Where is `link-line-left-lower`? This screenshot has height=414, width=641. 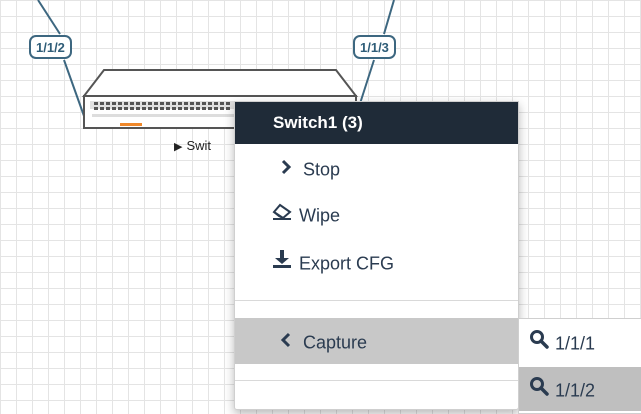
link-line-left-lower is located at coordinates (74, 88).